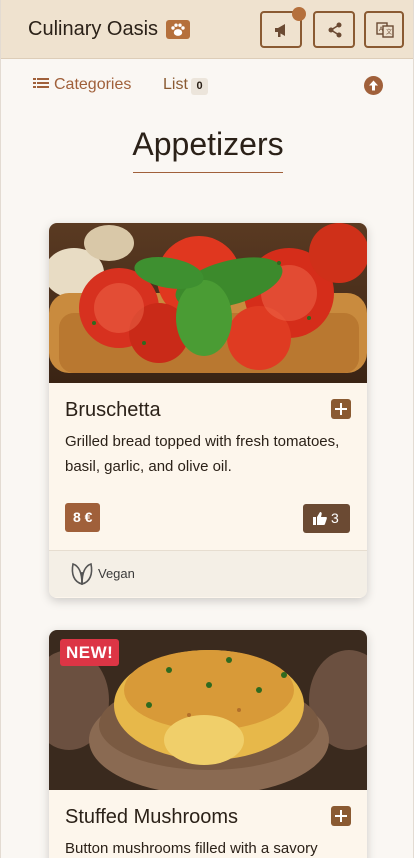  What do you see at coordinates (191, 848) in the screenshot?
I see `item-description: Button mushrooms filled with a savory` at bounding box center [191, 848].